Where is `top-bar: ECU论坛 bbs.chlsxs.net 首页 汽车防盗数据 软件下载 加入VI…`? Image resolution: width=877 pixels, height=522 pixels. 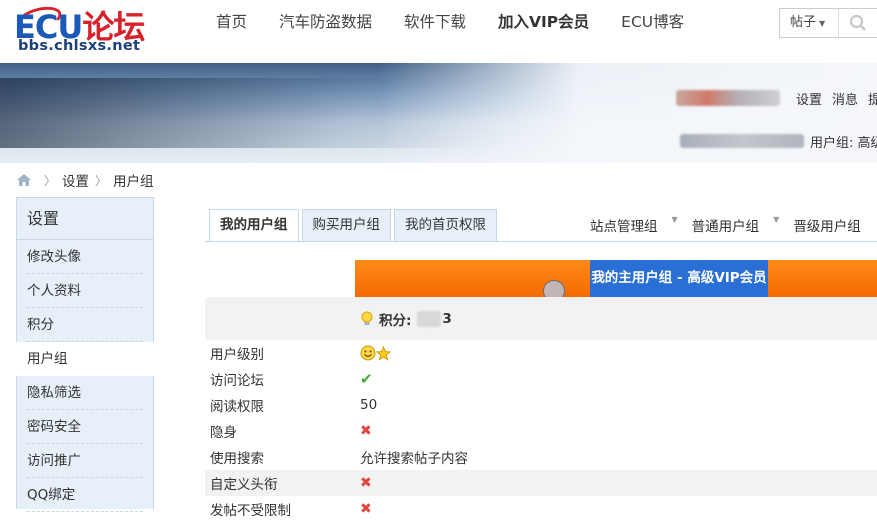 top-bar: ECU论坛 bbs.chlsxs.net 首页 汽车防盗数据 软件下载 加入VI… is located at coordinates (438, 31).